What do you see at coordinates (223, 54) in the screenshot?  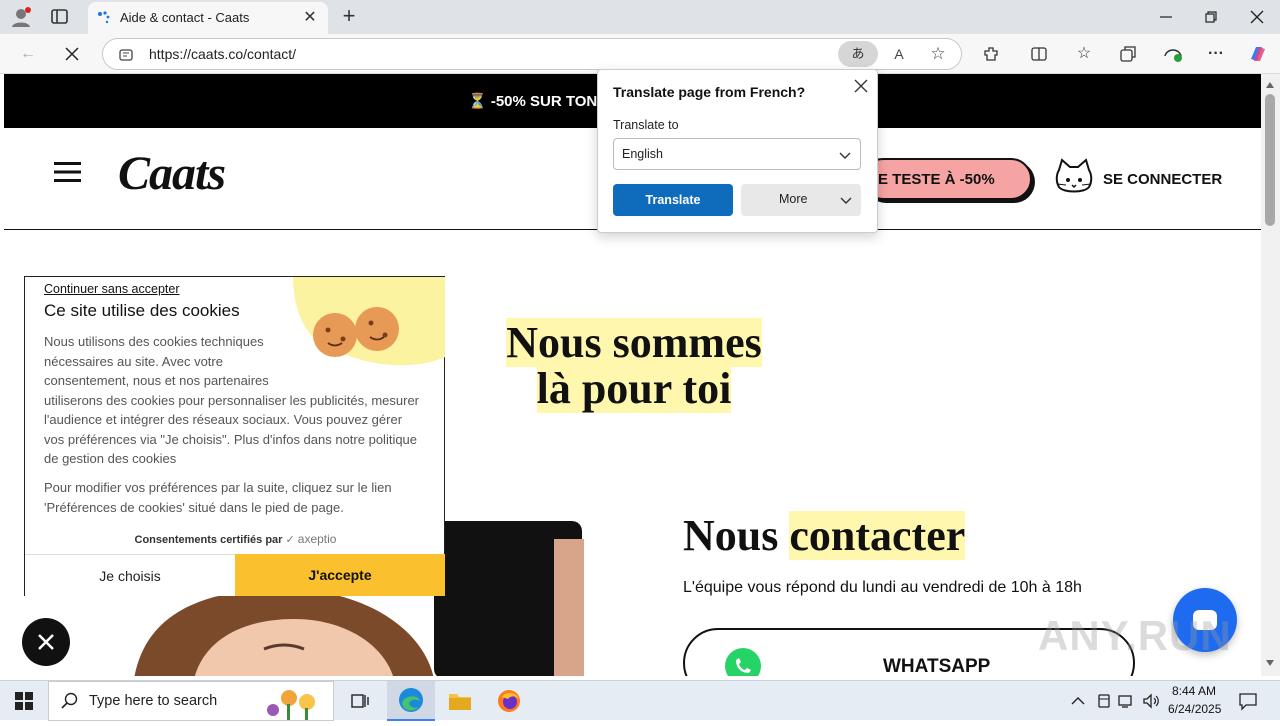 I see `url-text: https://caats.co/contact/` at bounding box center [223, 54].